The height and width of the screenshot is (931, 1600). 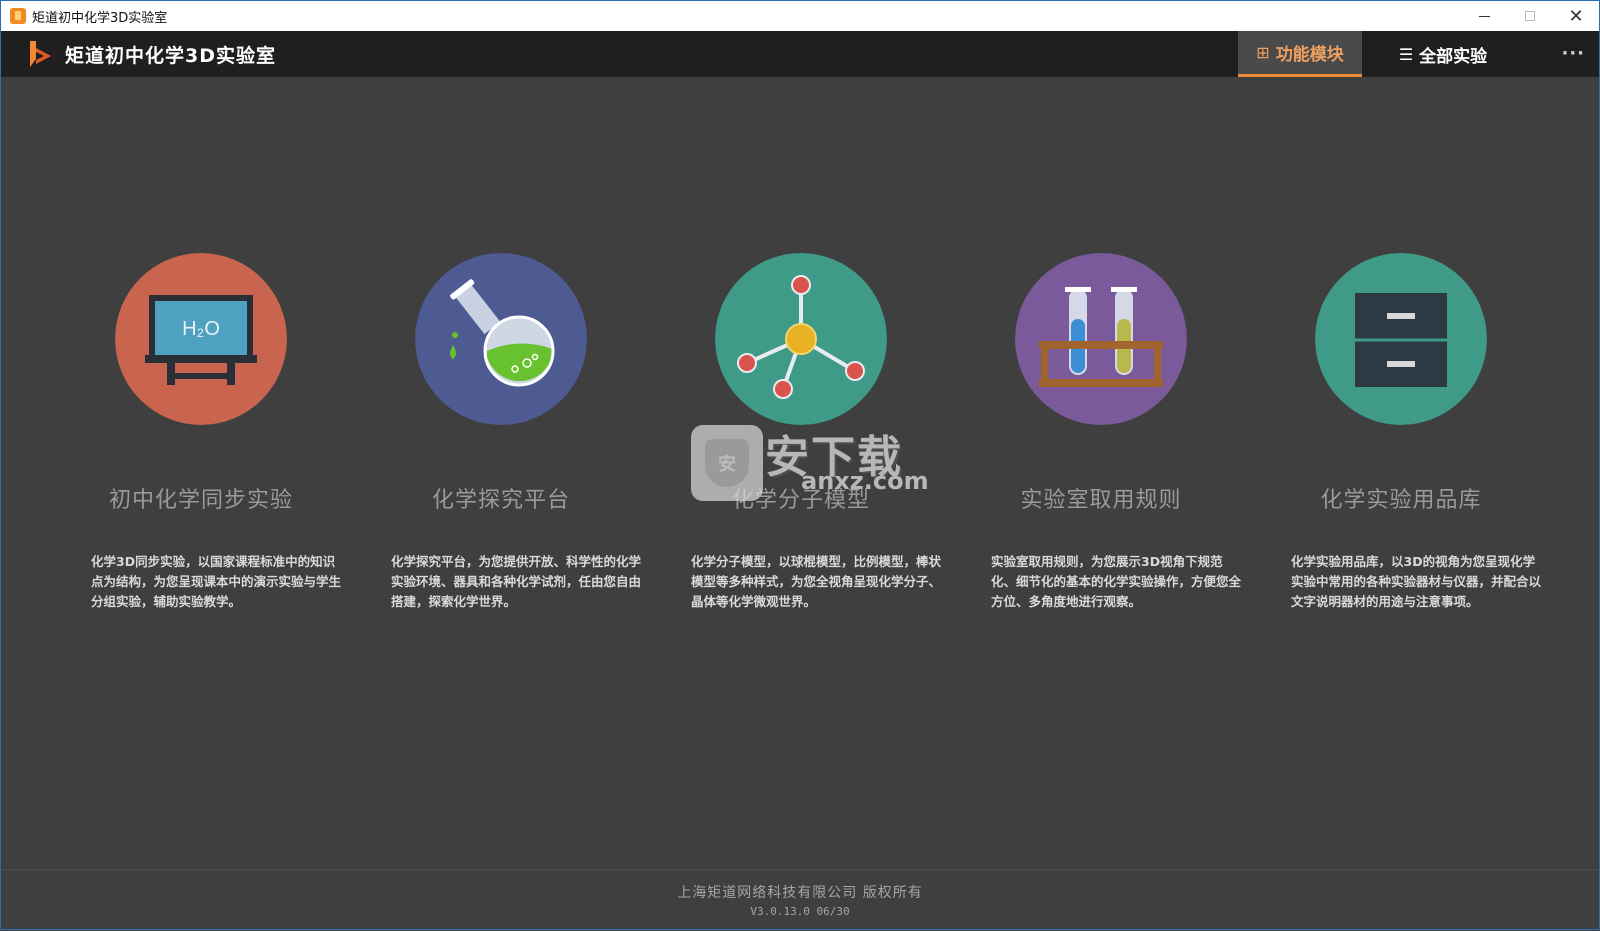 What do you see at coordinates (800, 54) in the screenshot?
I see `app-header: 矩道初中化学3D实验室 ⊞ 功能模块 ☰ 全部实验 ···` at bounding box center [800, 54].